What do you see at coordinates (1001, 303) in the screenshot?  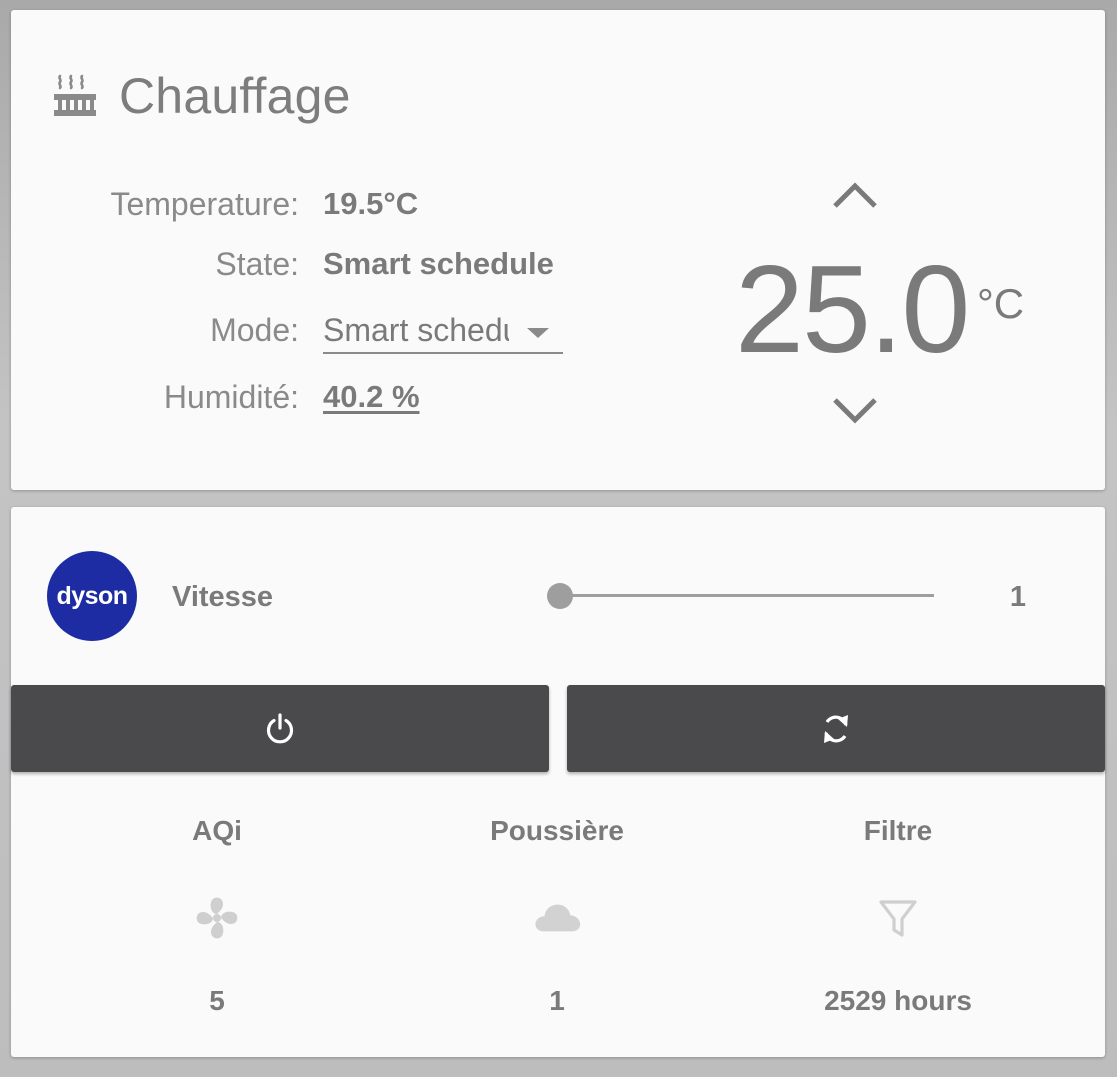 I see `target-temperature-unit: °C` at bounding box center [1001, 303].